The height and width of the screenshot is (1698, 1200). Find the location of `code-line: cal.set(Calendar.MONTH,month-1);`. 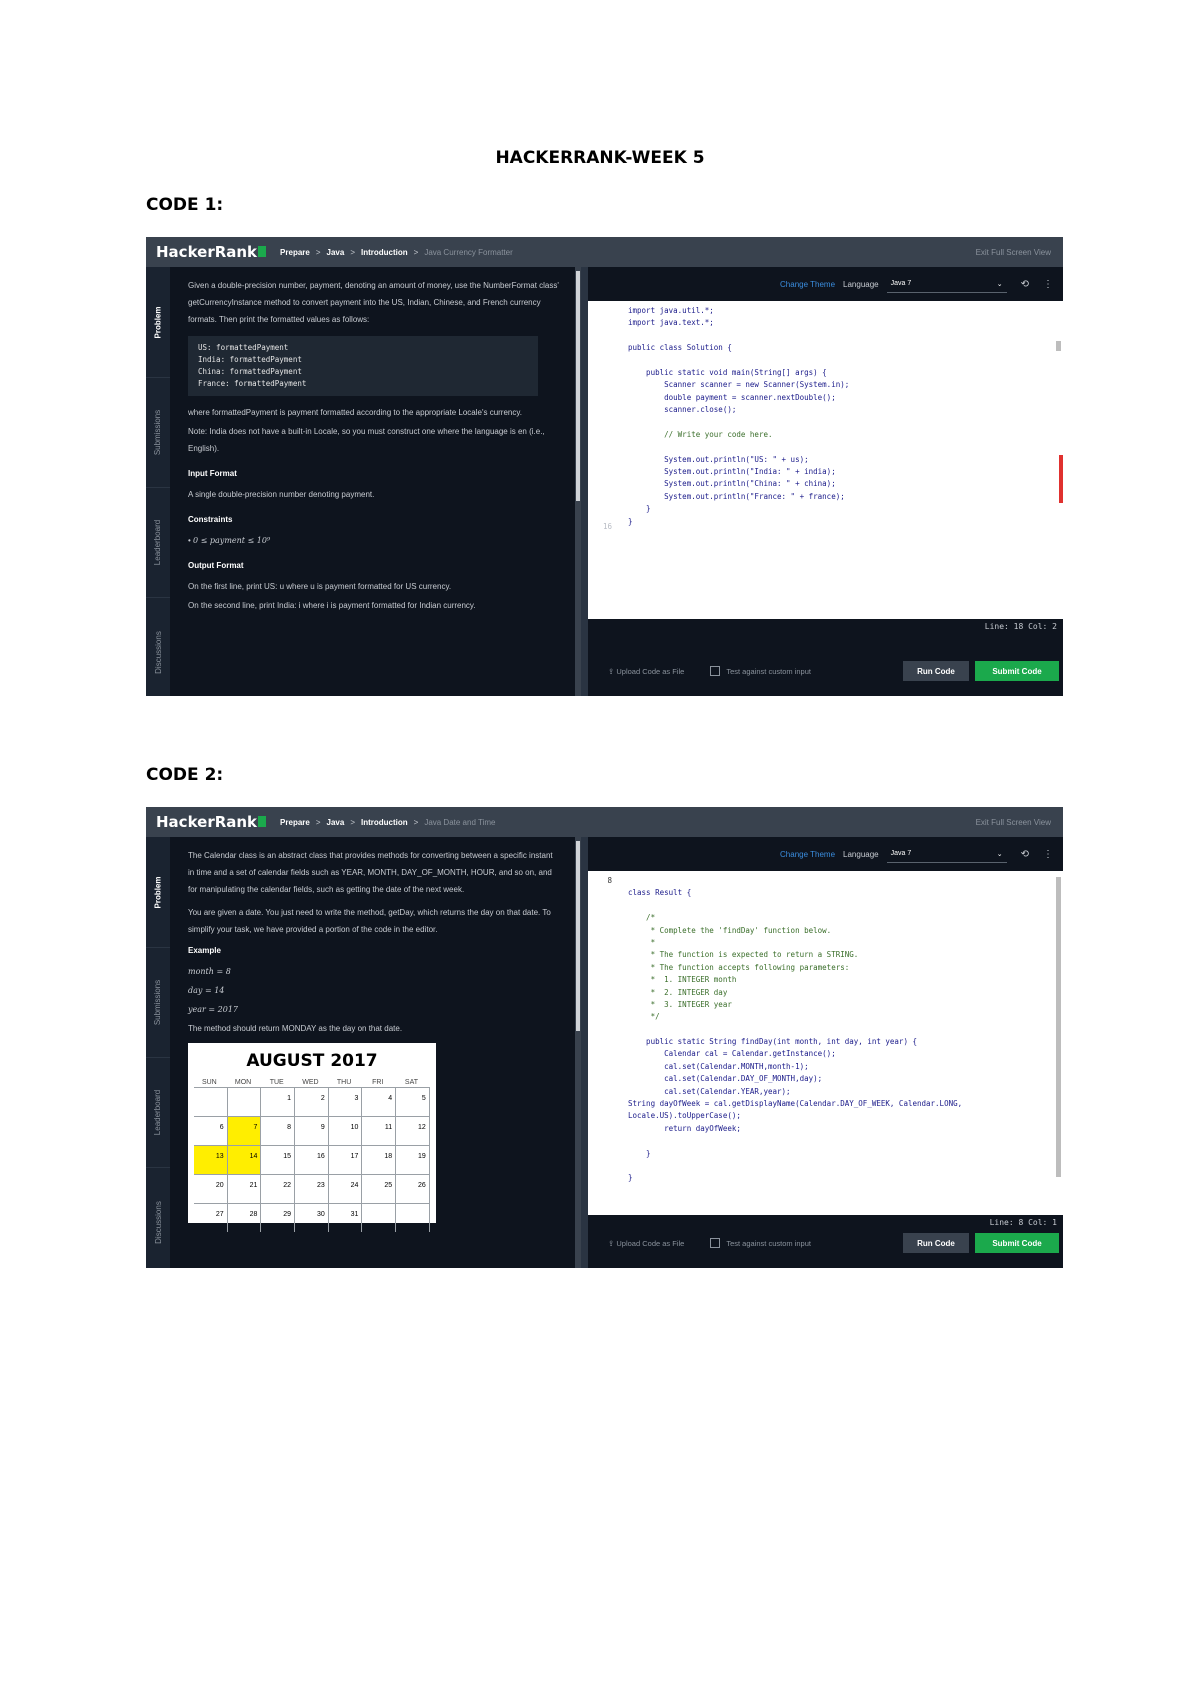

code-line: cal.set(Calendar.MONTH,month-1); is located at coordinates (840, 1067).